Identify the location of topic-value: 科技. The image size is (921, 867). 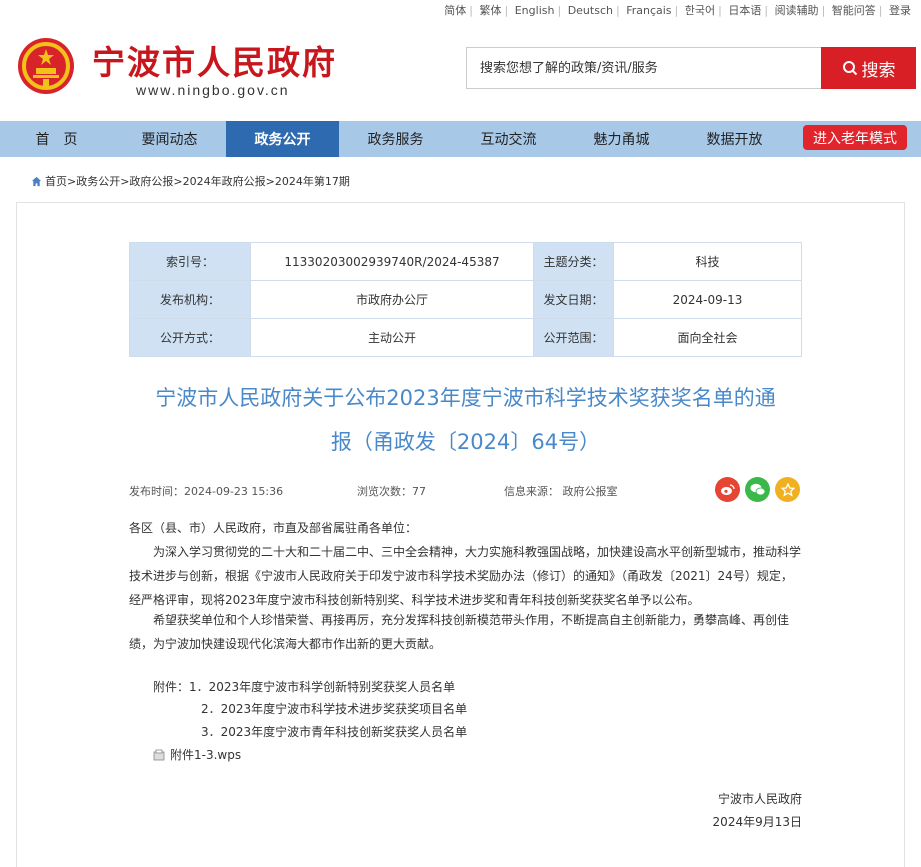
(707, 261).